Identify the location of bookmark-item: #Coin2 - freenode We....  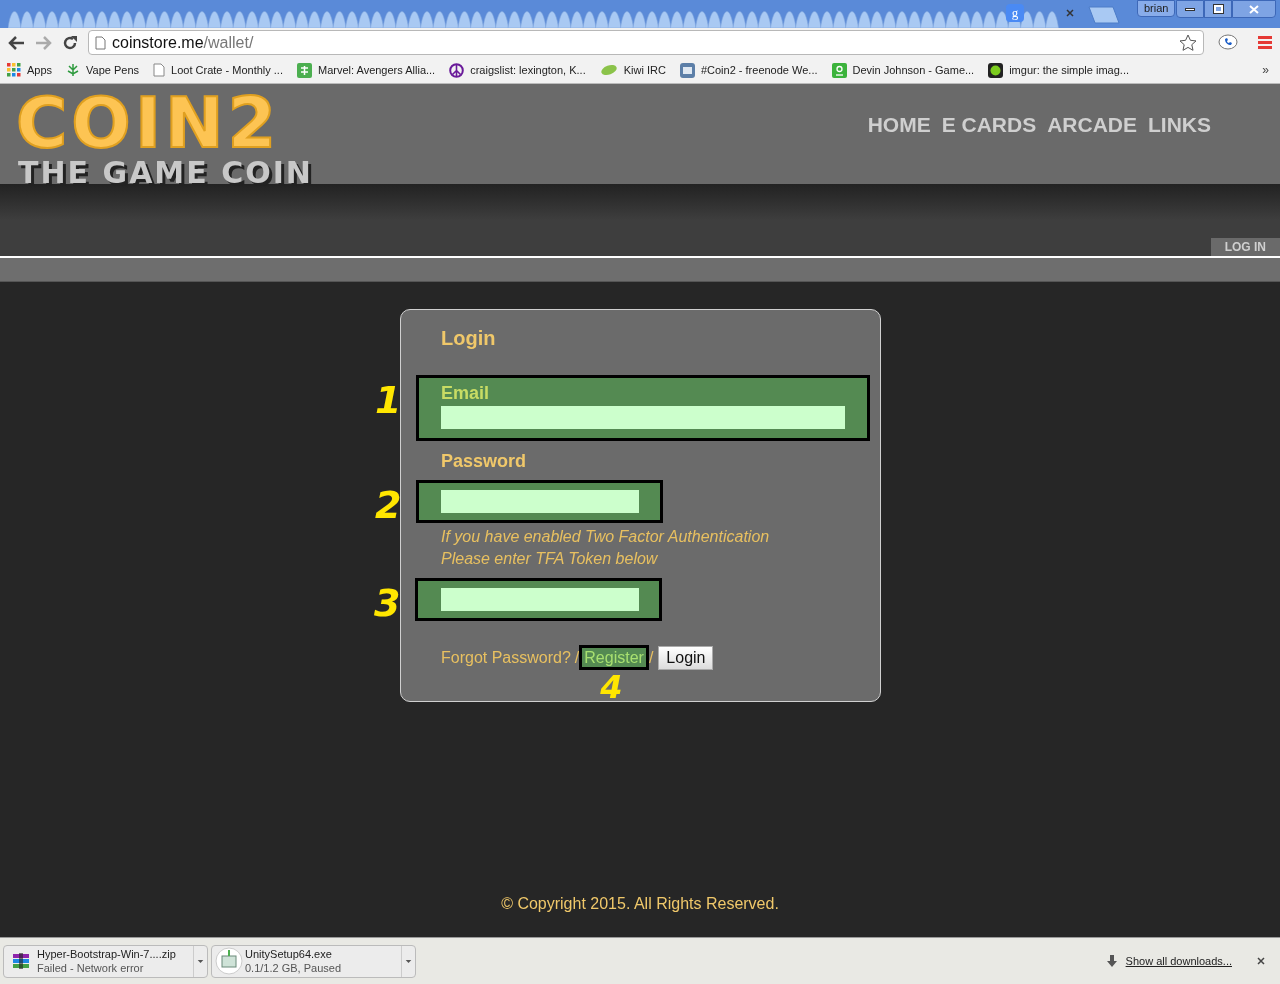
(755, 70).